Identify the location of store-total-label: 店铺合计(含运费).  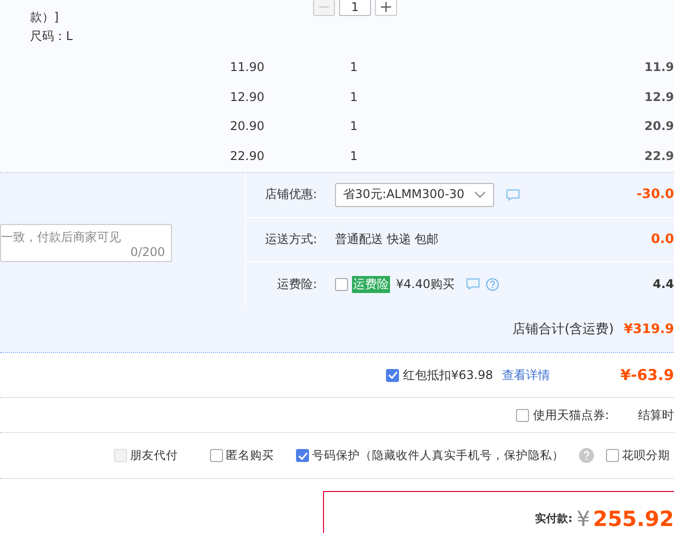
(563, 329).